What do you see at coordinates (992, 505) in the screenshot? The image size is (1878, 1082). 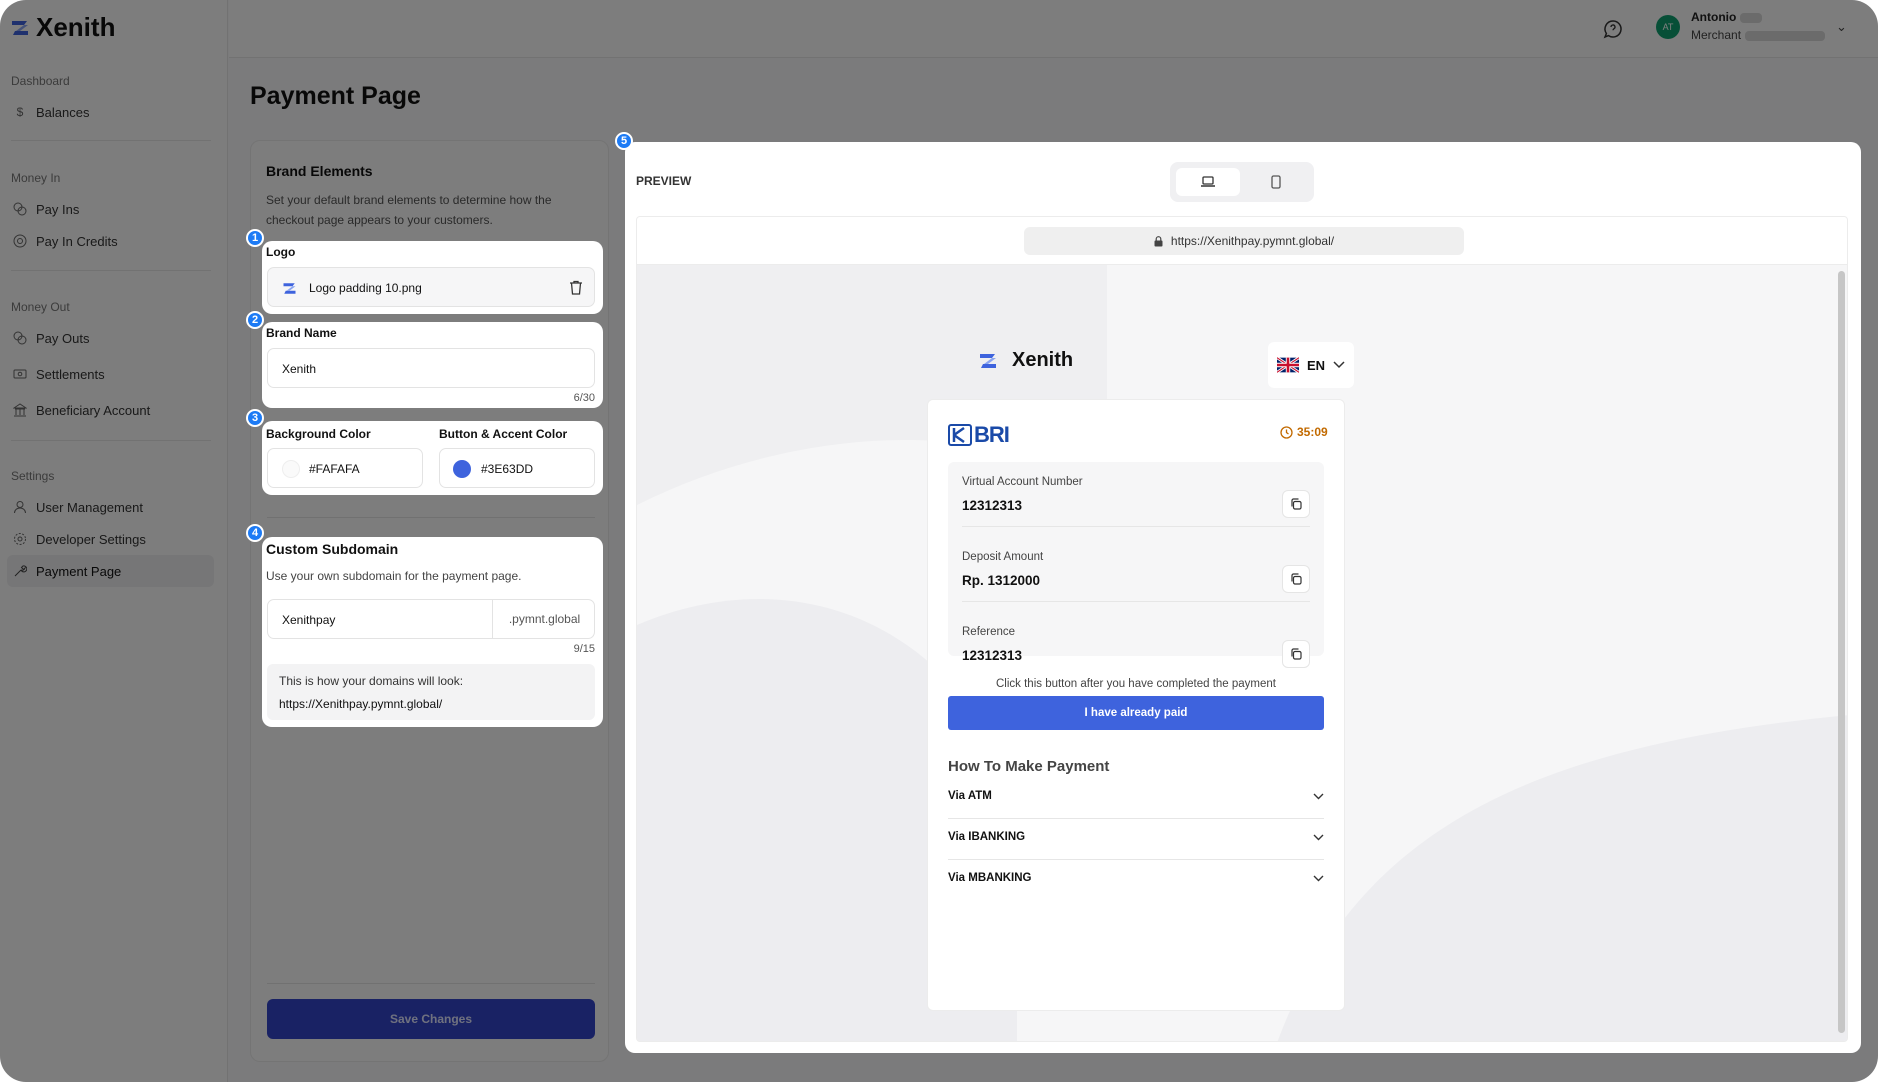 I see `detail-value: 12312313` at bounding box center [992, 505].